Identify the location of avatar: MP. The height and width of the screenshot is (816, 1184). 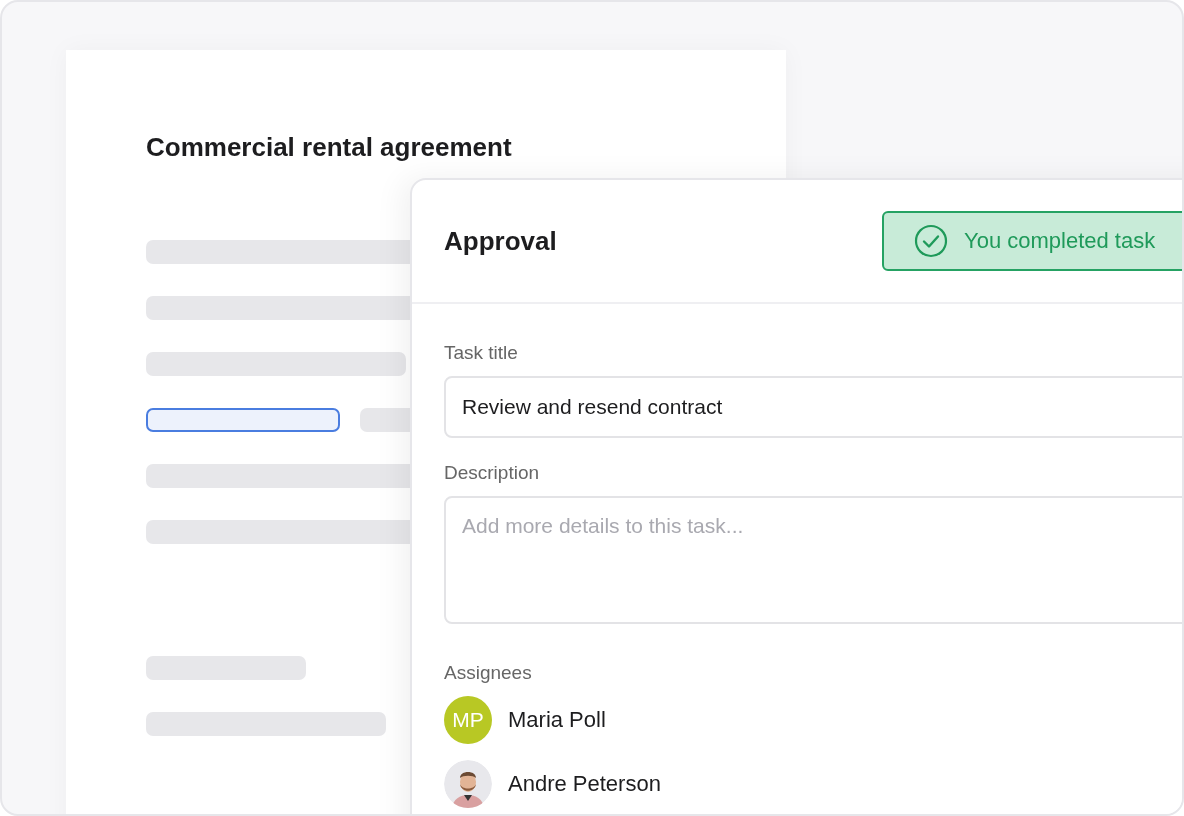
(468, 720).